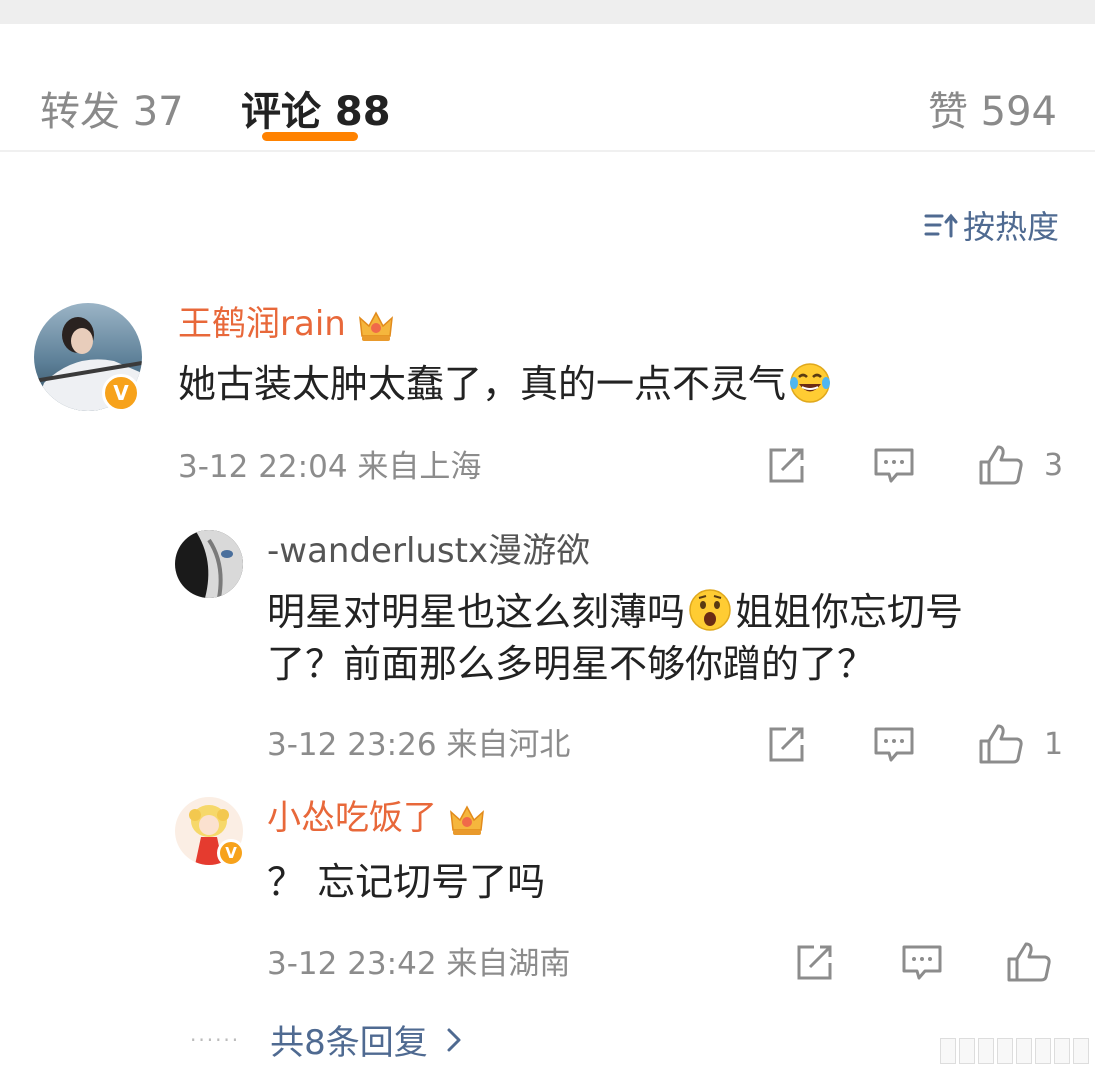 The height and width of the screenshot is (1080, 1095). What do you see at coordinates (112, 112) in the screenshot?
I see `tab-repost: 转发 37` at bounding box center [112, 112].